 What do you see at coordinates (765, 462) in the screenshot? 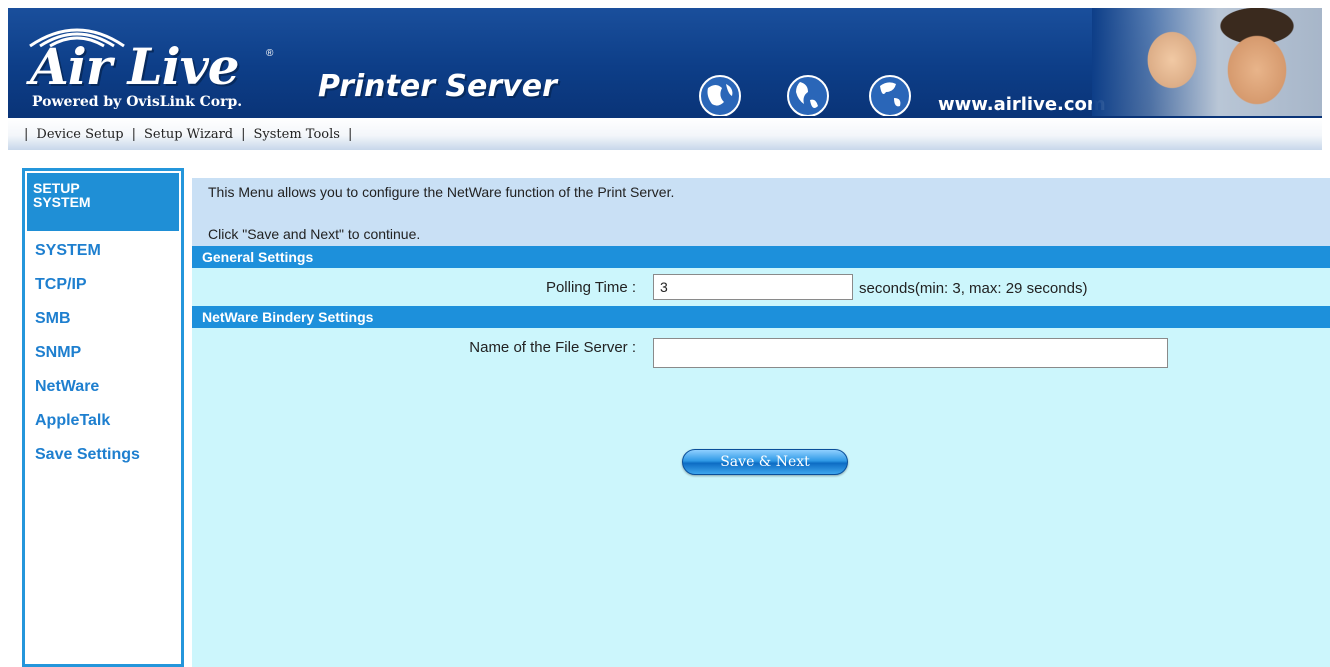
I see `save-next-button: Save & Next` at bounding box center [765, 462].